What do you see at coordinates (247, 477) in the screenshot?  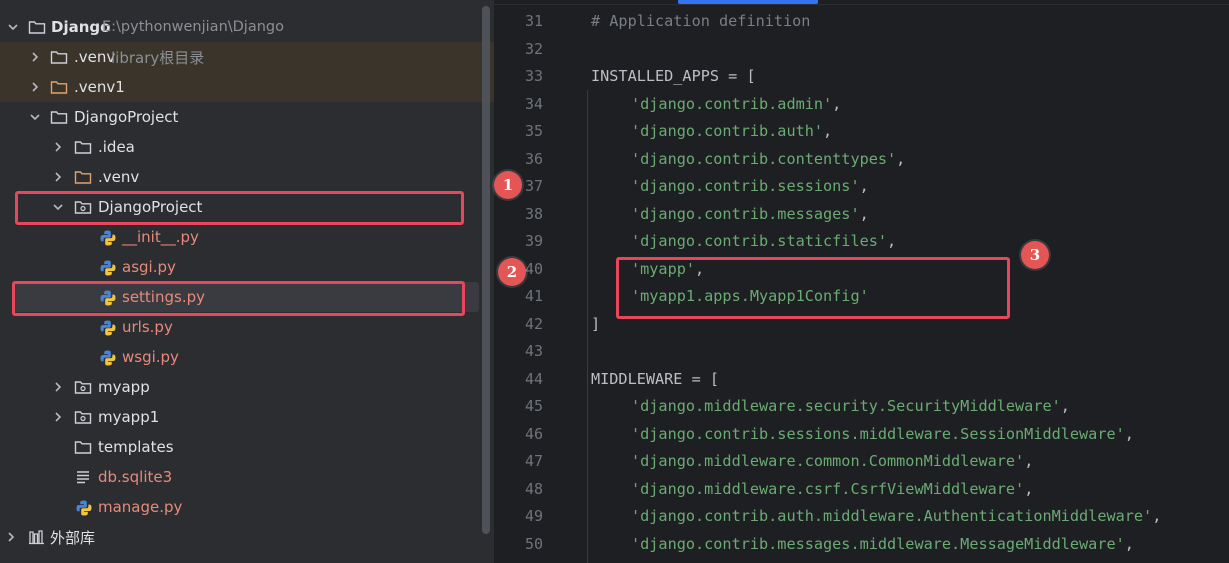 I see `tree-item-db-sqlite3: db.sqlite3` at bounding box center [247, 477].